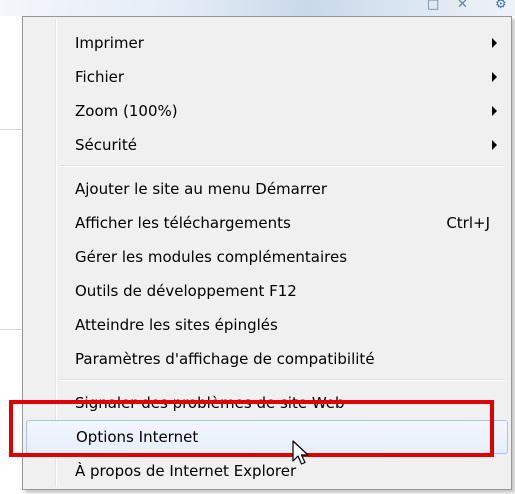  I want to click on menu-item-add-site-to-start: Ajouter le site au menu Démarrer, so click(267, 189).